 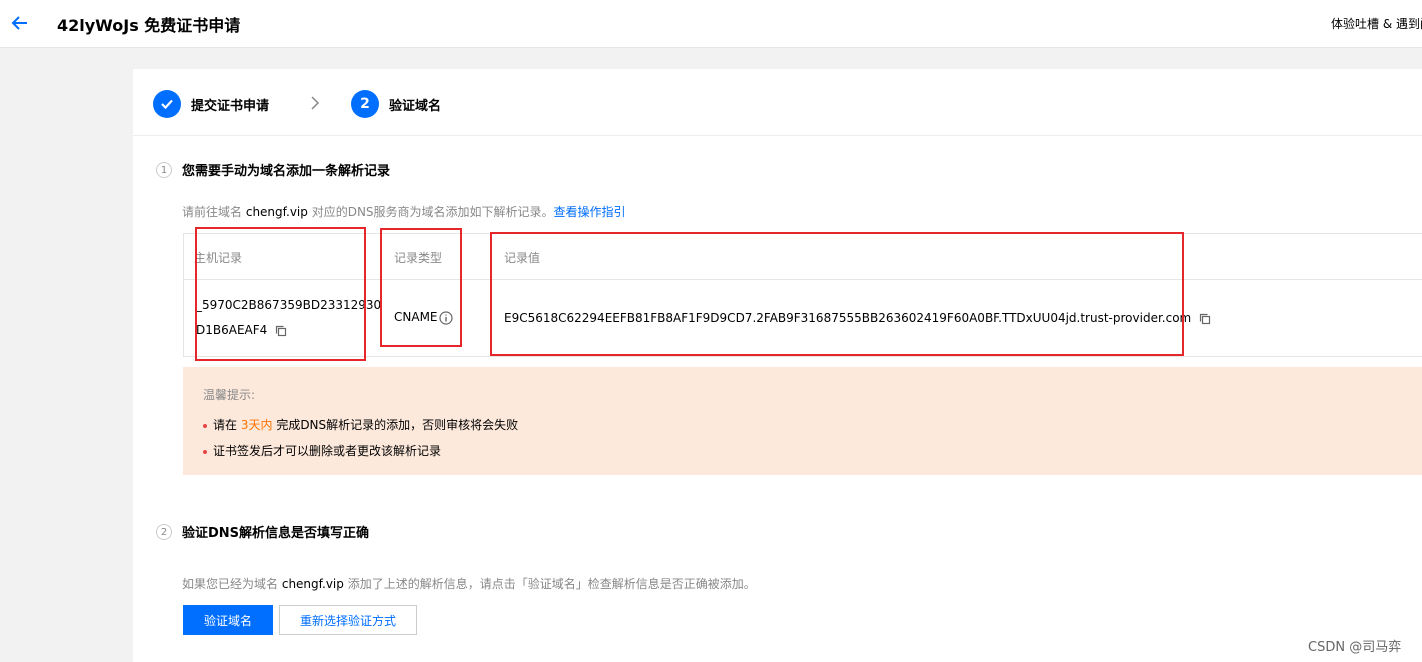 I want to click on page-title: 42lyWoJs 免费证书申请, so click(x=149, y=25).